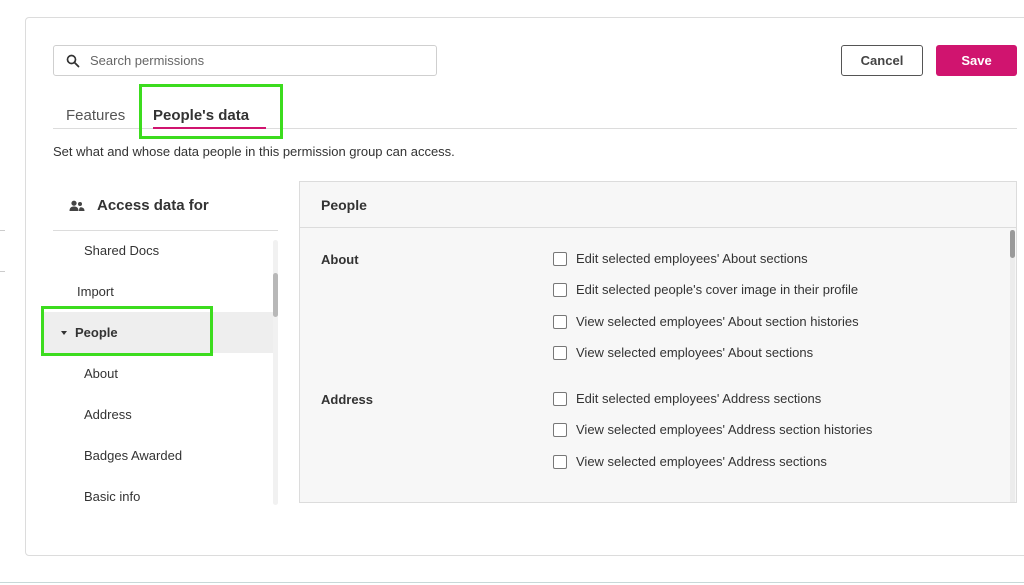 This screenshot has height=585, width=1024. Describe the element at coordinates (157, 373) in the screenshot. I see `nav-item-about: About` at that location.